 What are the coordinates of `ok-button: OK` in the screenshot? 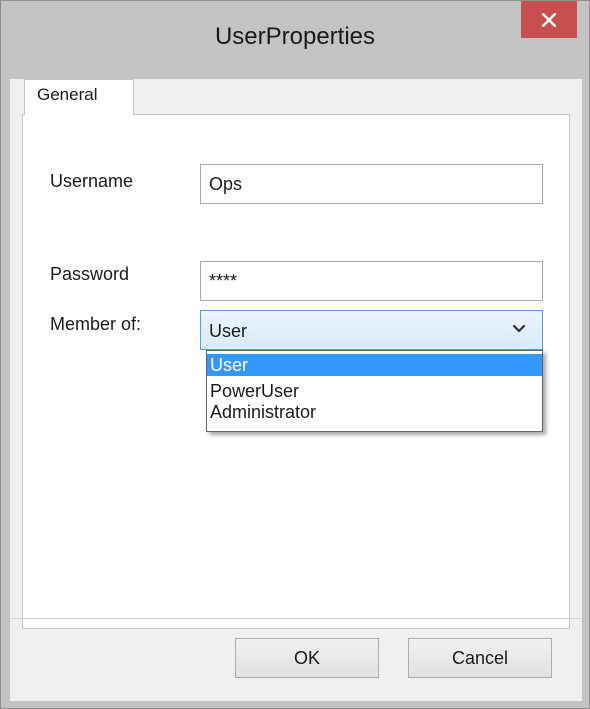 It's located at (307, 658).